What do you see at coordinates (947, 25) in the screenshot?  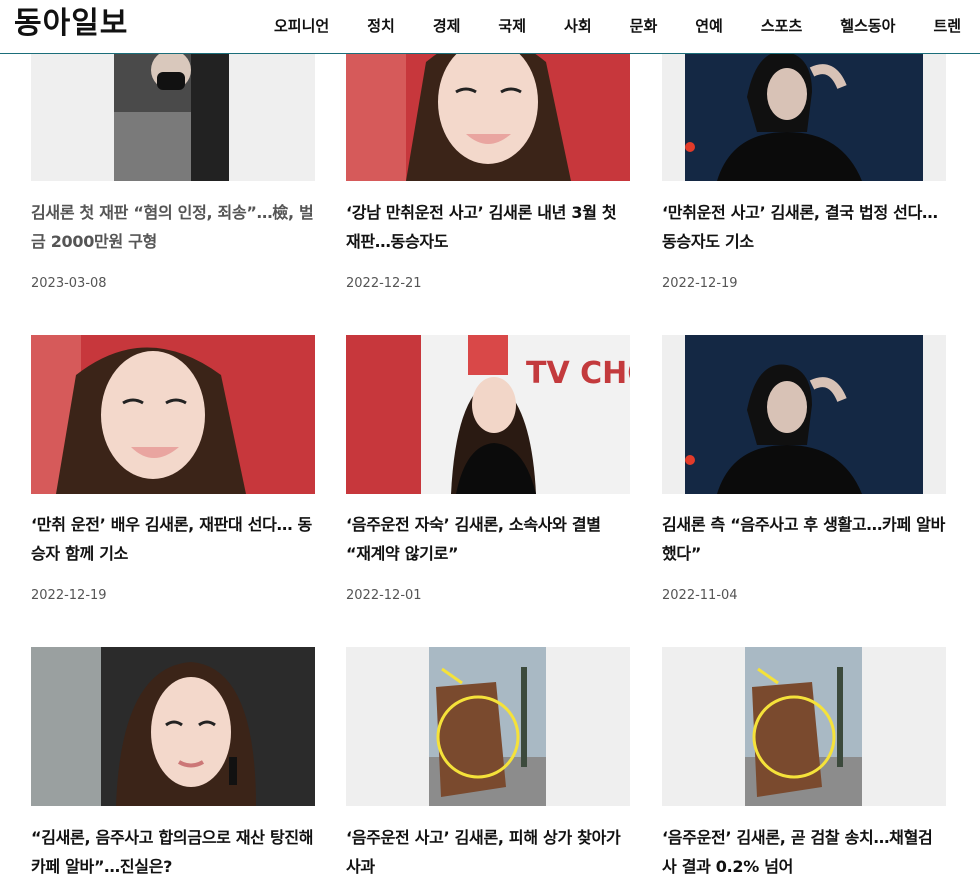 I see `nav-trend: 트렌` at bounding box center [947, 25].